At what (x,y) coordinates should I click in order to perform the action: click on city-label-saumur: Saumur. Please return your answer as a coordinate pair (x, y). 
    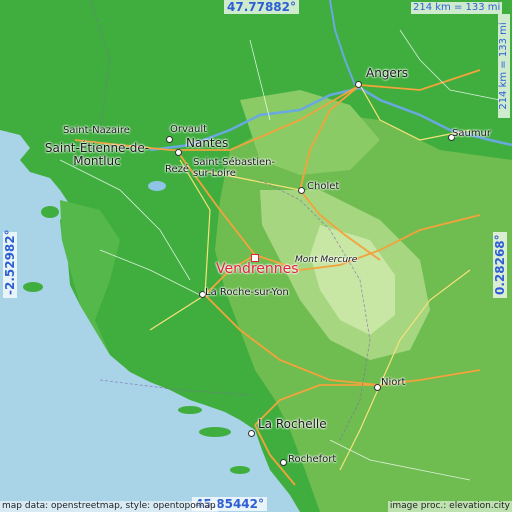
    Looking at the image, I should click on (472, 133).